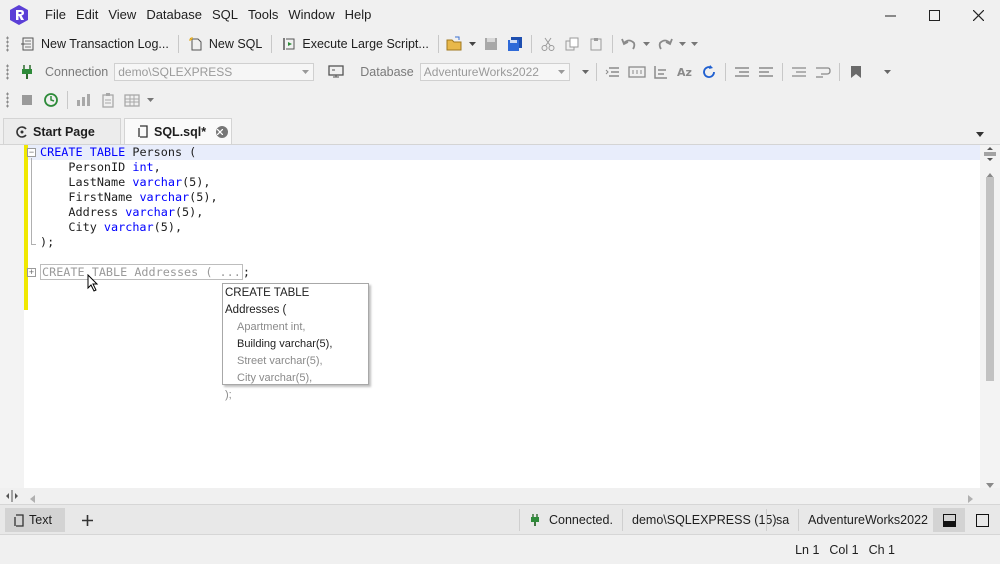  What do you see at coordinates (548, 44) in the screenshot?
I see `cut-button` at bounding box center [548, 44].